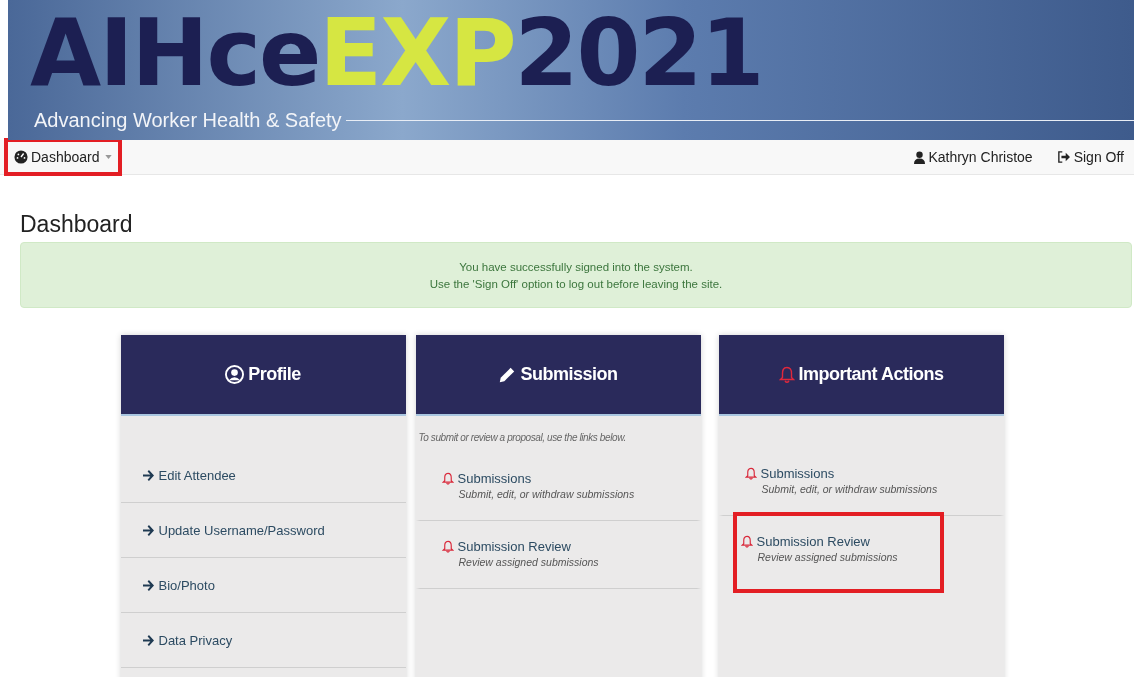 This screenshot has width=1134, height=677. I want to click on link-label: Data Privacy, so click(195, 640).